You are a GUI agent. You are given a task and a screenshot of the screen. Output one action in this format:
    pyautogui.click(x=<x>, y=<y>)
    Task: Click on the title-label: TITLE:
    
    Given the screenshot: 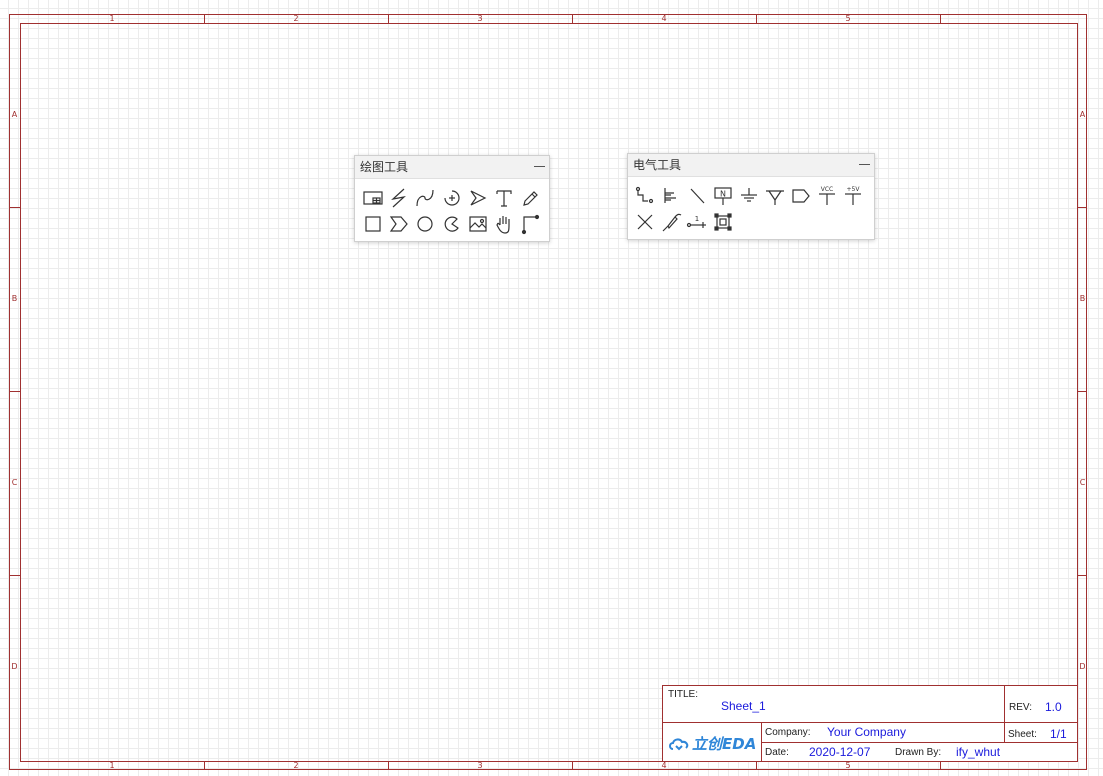 What is the action you would take?
    pyautogui.click(x=683, y=694)
    